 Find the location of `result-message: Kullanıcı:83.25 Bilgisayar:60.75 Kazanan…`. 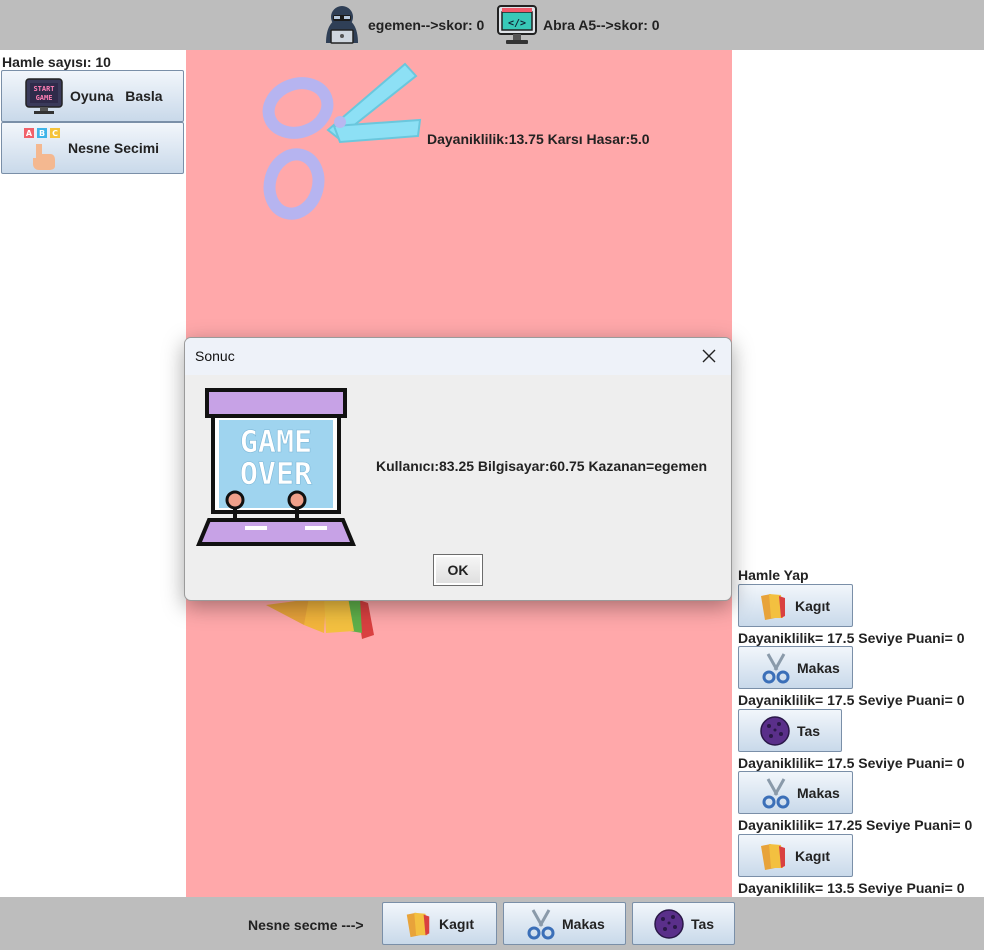

result-message: Kullanıcı:83.25 Bilgisayar:60.75 Kazanan… is located at coordinates (542, 466).